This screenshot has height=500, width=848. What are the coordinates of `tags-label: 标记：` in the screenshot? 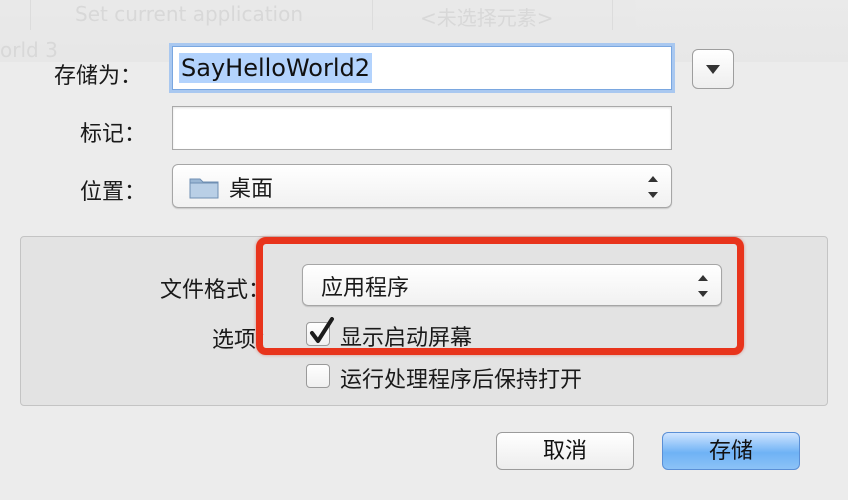 It's located at (113, 134).